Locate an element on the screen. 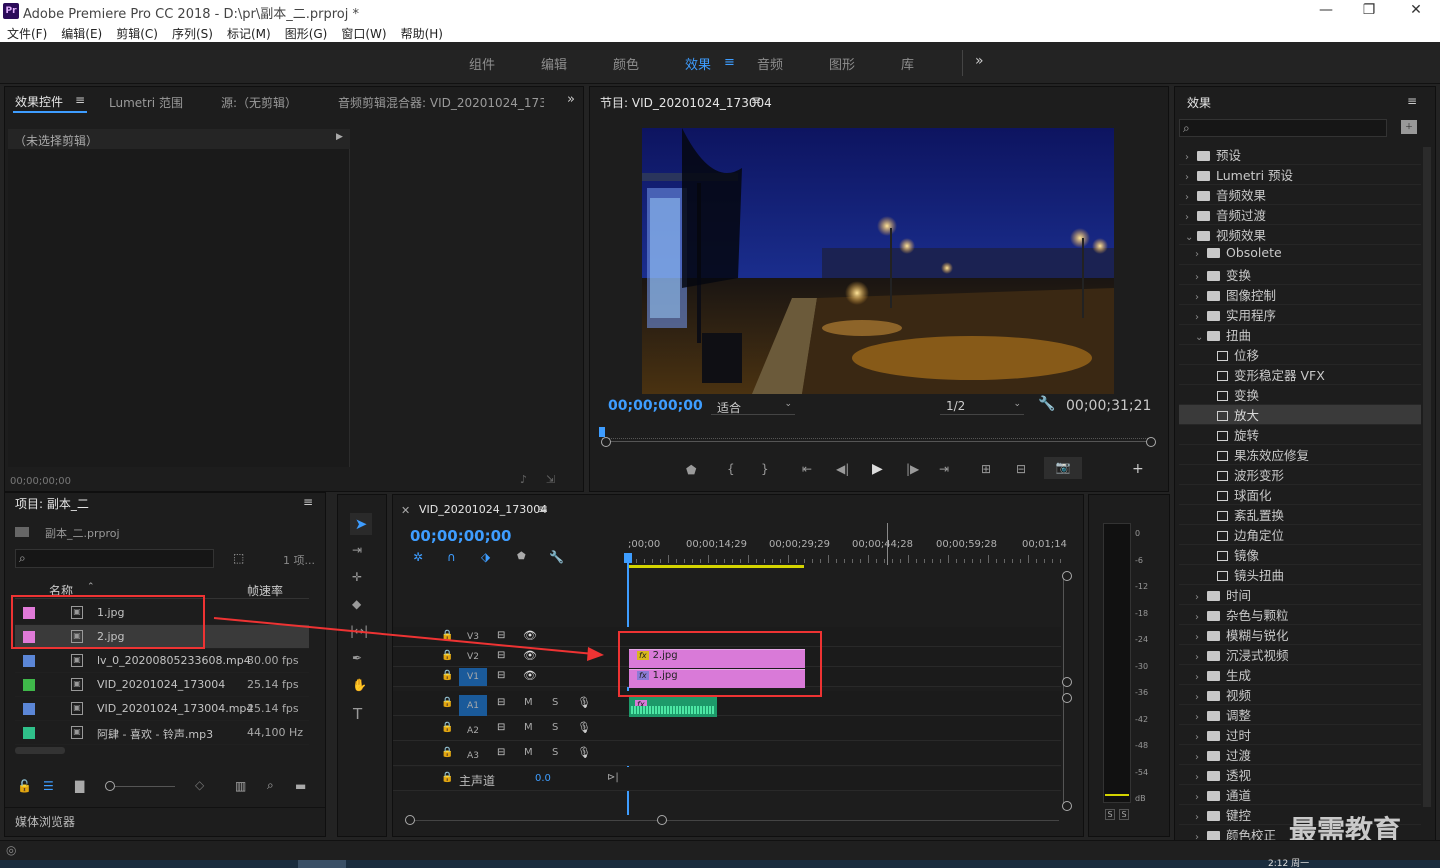 The image size is (1440, 868). tab-lumetri-scopes: Lumetri 范围 is located at coordinates (146, 102).